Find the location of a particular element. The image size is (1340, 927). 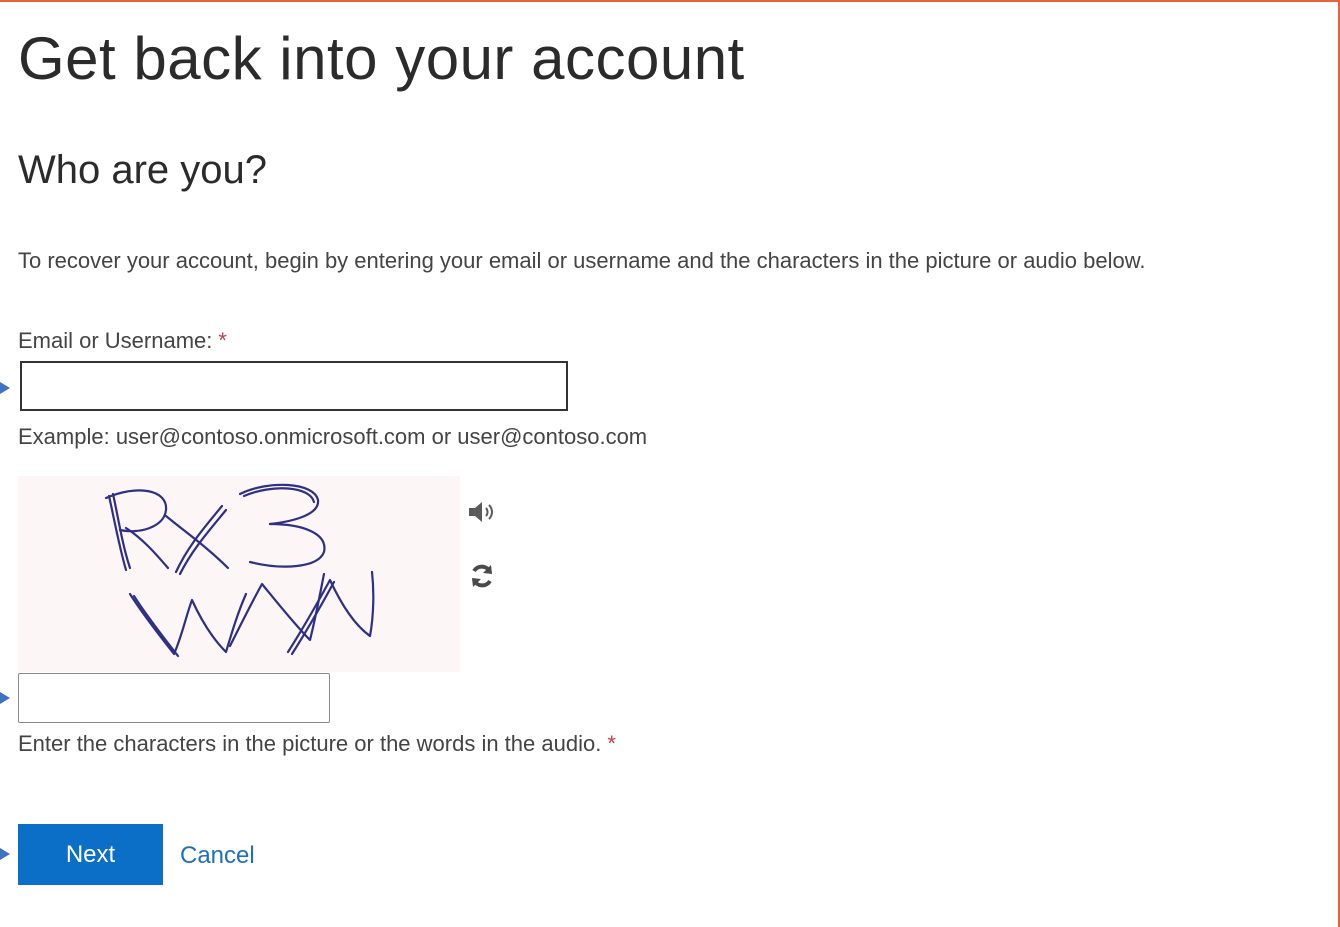

email-label-text: Email or Username: is located at coordinates (115, 340).